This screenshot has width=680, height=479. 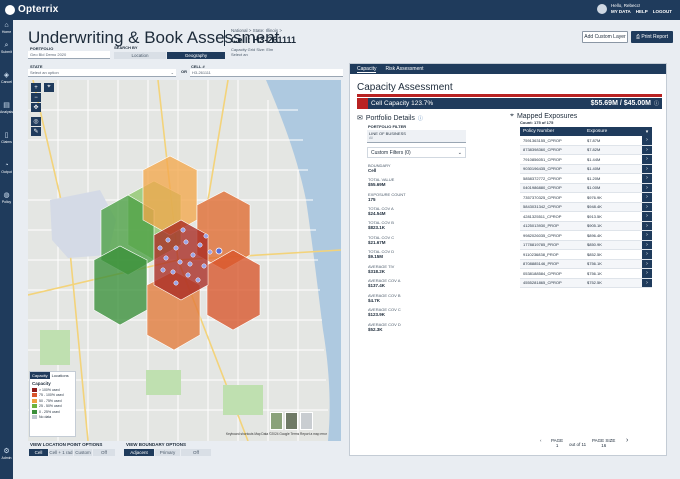 I want to click on nav-admin: ⚙ Admin, so click(x=6, y=454).